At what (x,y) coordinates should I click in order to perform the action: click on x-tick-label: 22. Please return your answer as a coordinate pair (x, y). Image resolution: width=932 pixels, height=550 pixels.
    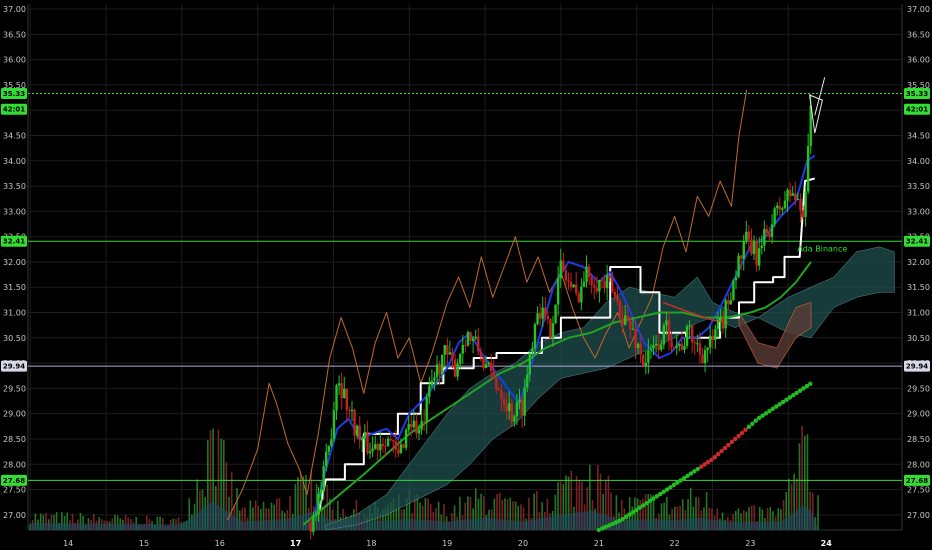
    Looking at the image, I should click on (674, 543).